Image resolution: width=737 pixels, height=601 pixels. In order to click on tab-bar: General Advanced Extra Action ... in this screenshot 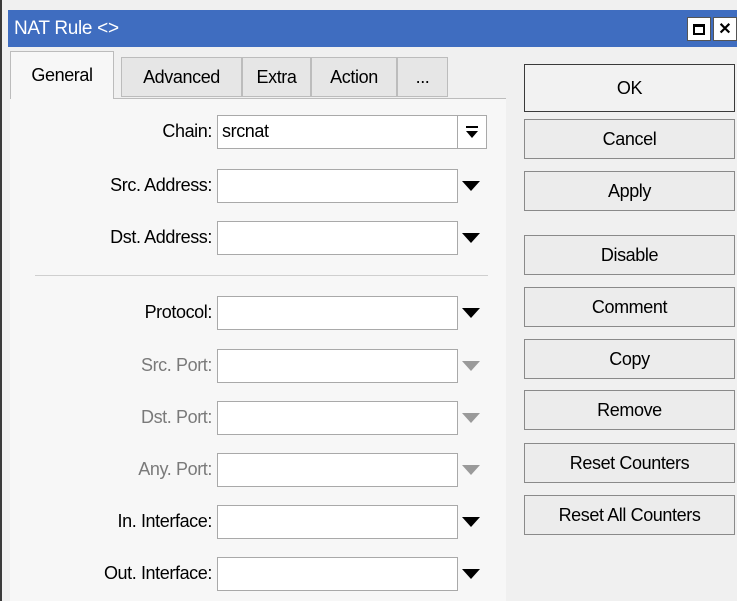, I will do `click(255, 75)`.